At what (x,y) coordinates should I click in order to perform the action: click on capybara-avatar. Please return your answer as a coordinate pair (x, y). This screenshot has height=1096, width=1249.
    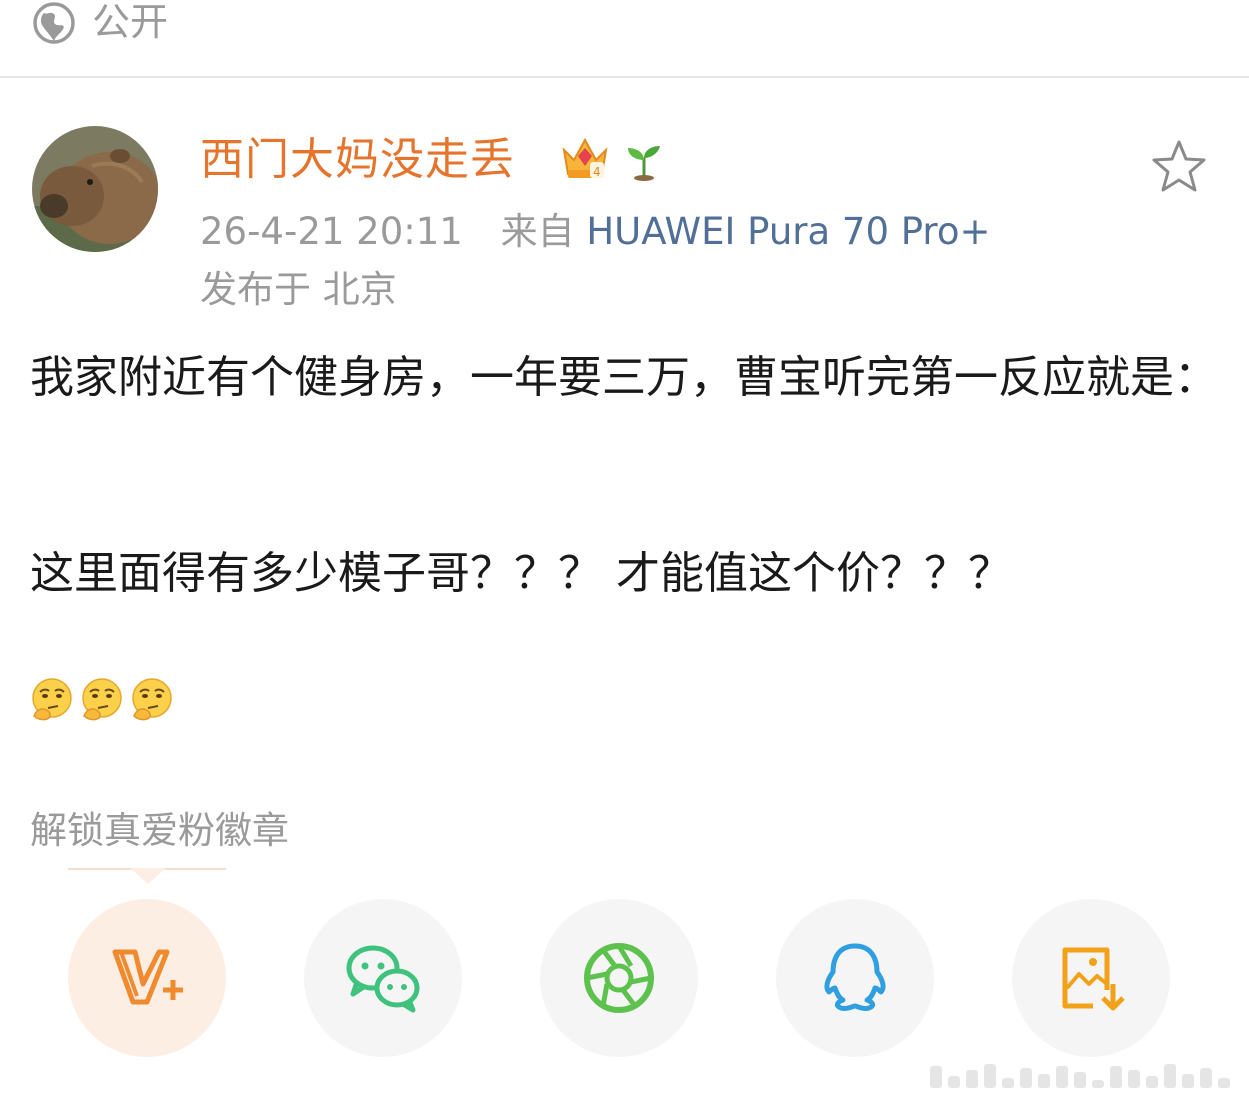
    Looking at the image, I should click on (95, 189).